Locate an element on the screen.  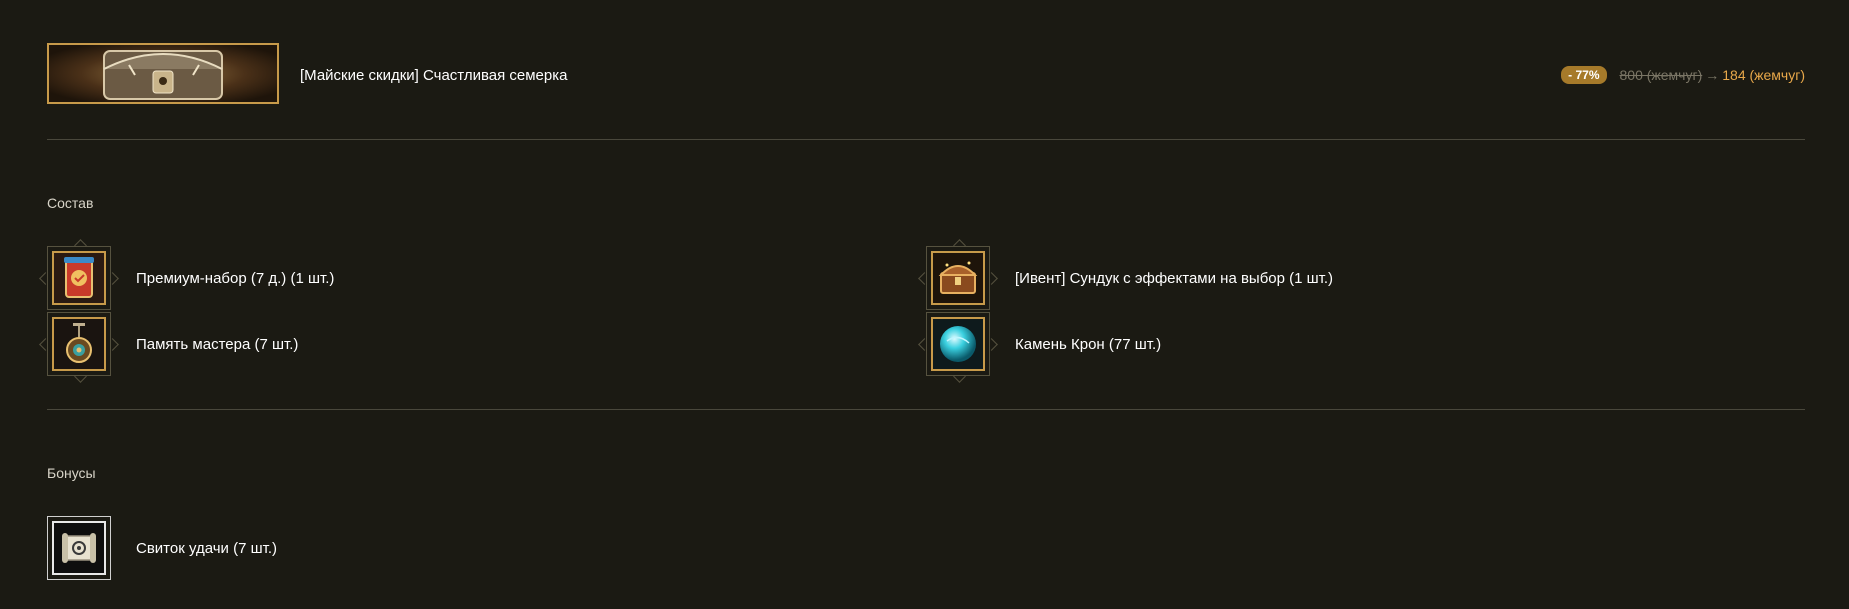
bonus-item-luck-scroll: Свиток удачи (7 шт.) is located at coordinates (162, 548).